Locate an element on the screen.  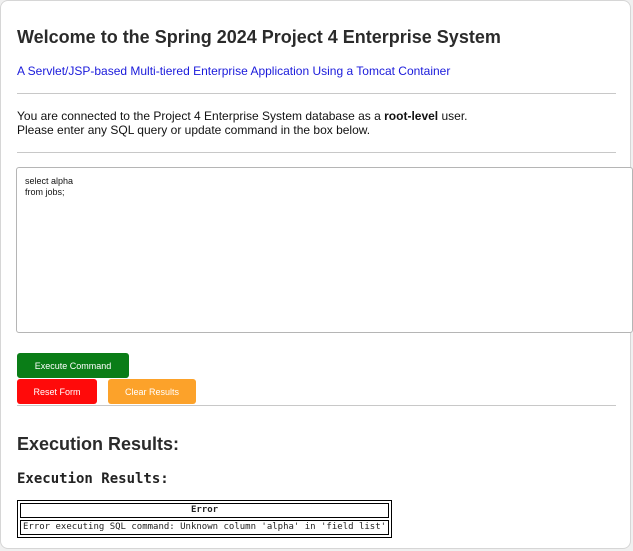
user-role: root-level is located at coordinates (411, 116).